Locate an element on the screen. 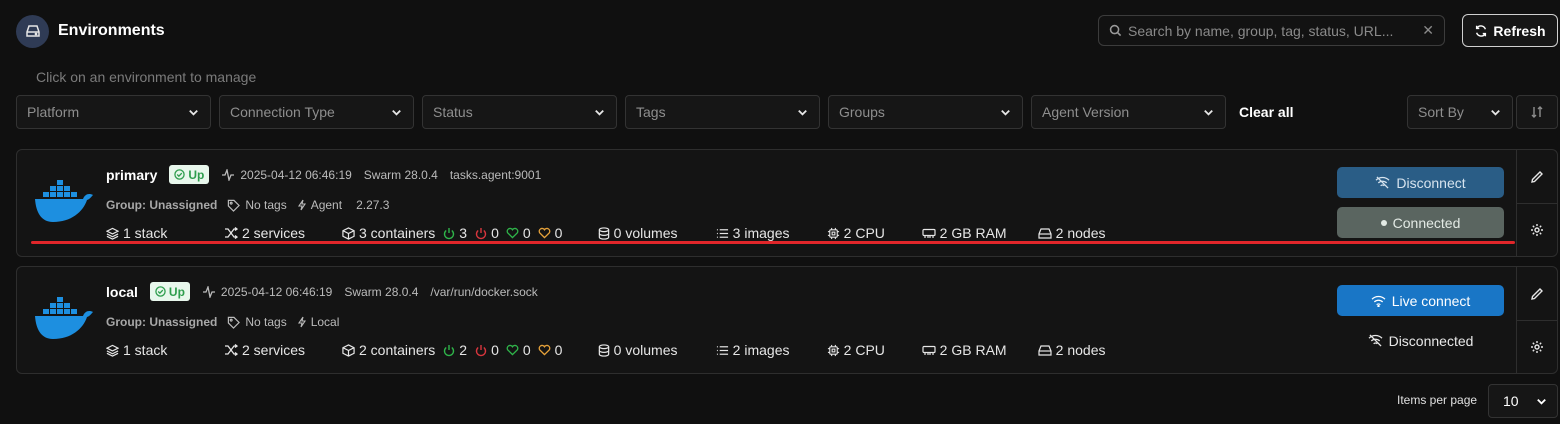 The height and width of the screenshot is (424, 1560). sort-order-icon is located at coordinates (1537, 112).